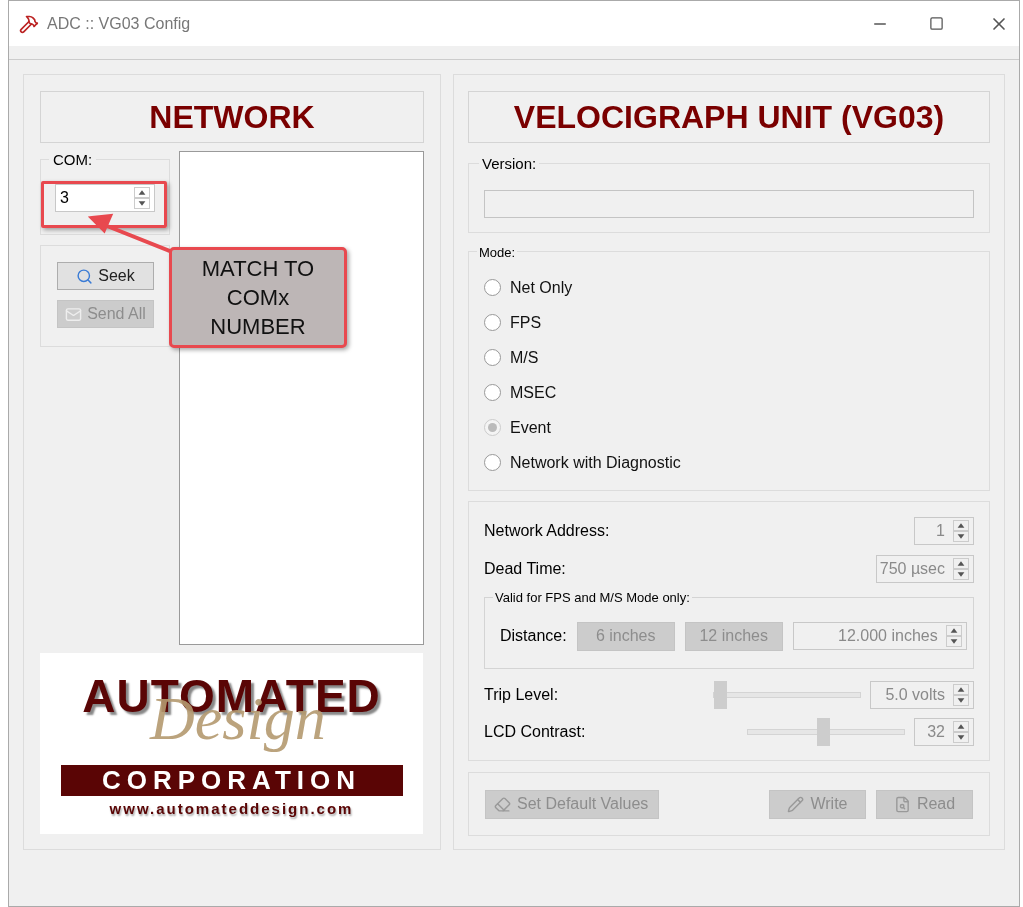 The image size is (1023, 907). What do you see at coordinates (258, 269) in the screenshot?
I see `callout-text: MATCH TO` at bounding box center [258, 269].